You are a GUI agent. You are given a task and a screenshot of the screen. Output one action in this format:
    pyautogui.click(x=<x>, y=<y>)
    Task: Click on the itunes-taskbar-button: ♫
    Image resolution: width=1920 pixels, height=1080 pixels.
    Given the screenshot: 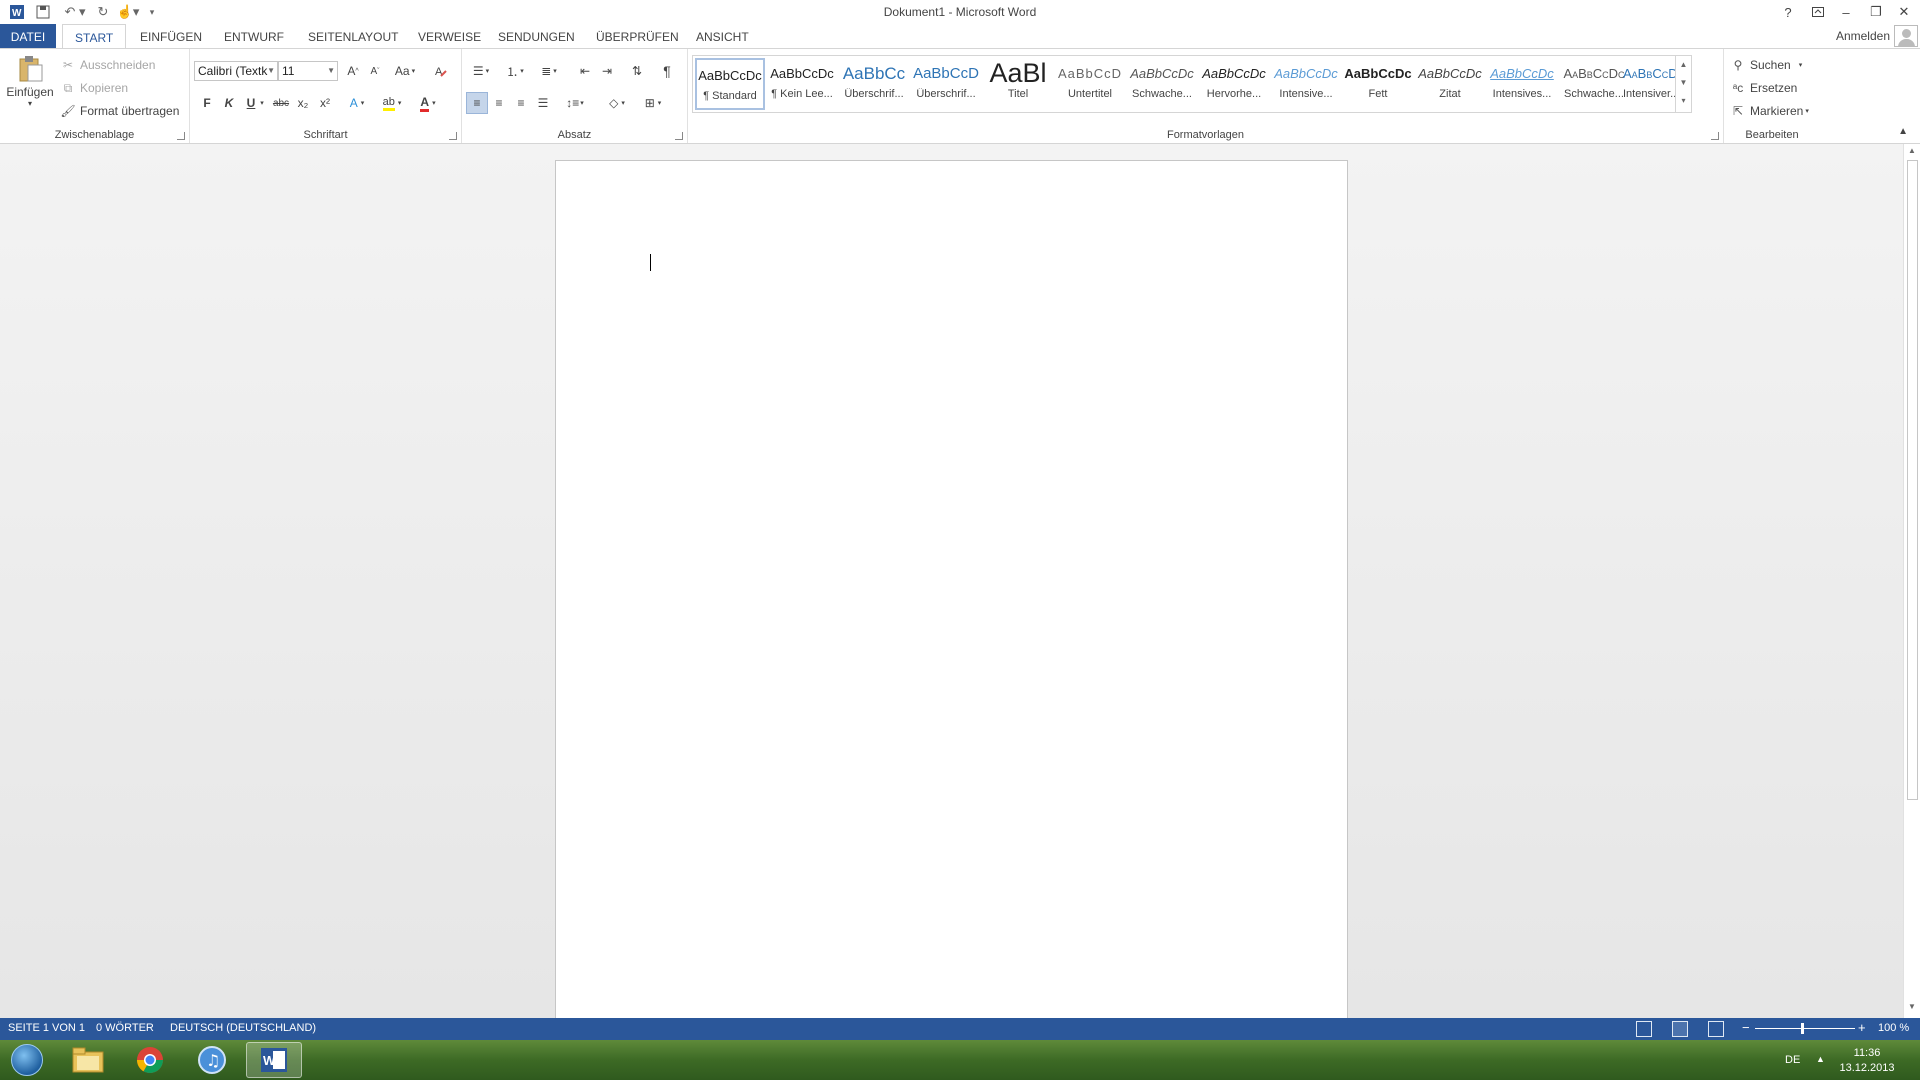 What is the action you would take?
    pyautogui.click(x=212, y=1060)
    